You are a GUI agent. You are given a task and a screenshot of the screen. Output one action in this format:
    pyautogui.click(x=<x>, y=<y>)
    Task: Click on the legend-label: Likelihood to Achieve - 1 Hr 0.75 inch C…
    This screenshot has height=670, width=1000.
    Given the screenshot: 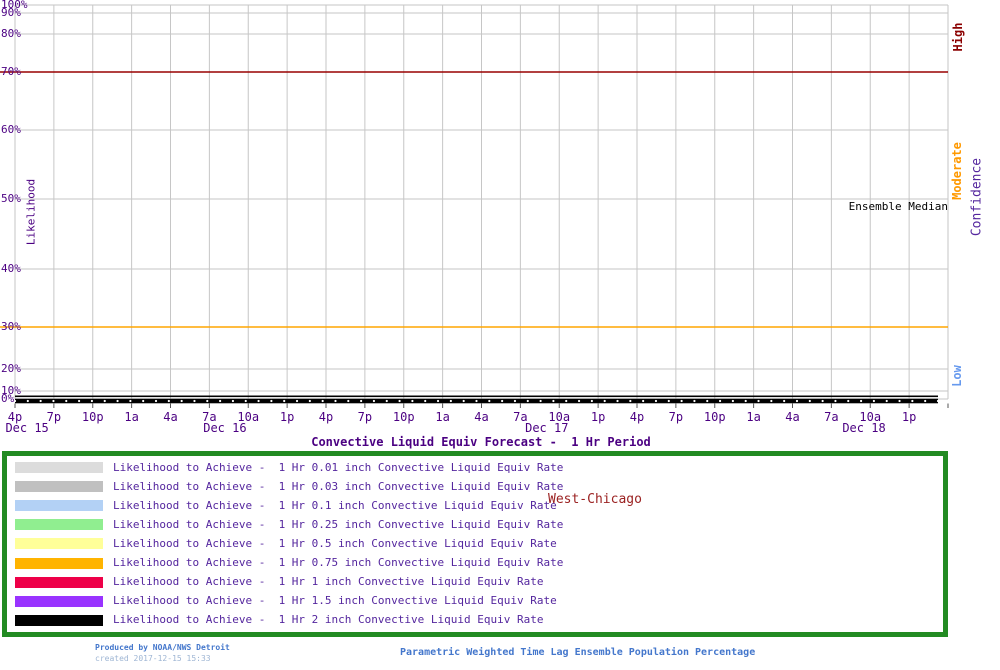 What is the action you would take?
    pyautogui.click(x=338, y=563)
    